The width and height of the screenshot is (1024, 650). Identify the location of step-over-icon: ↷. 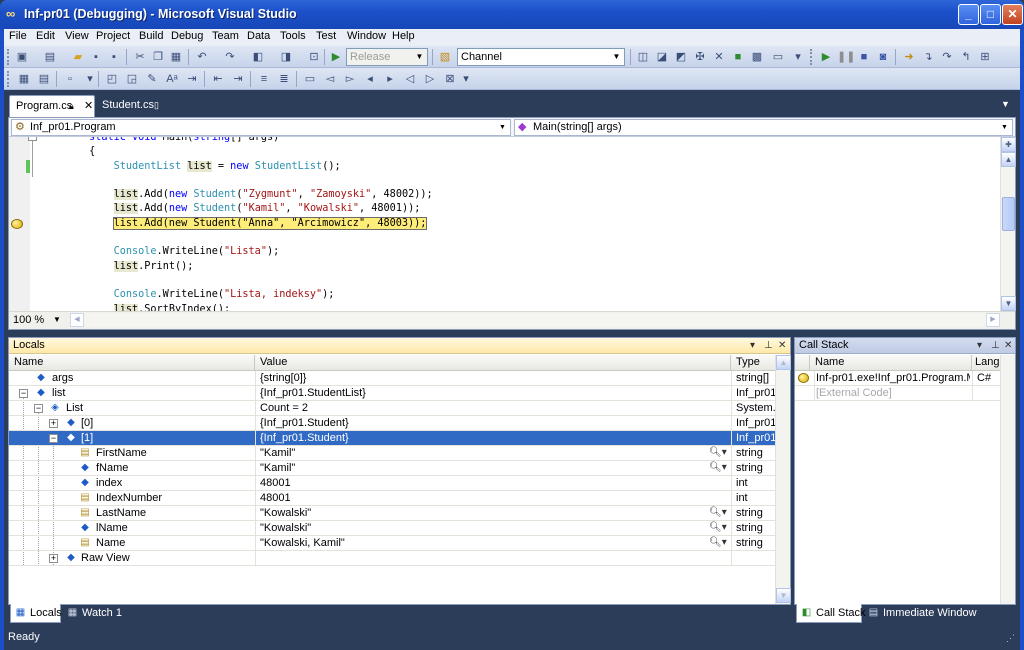
(947, 57).